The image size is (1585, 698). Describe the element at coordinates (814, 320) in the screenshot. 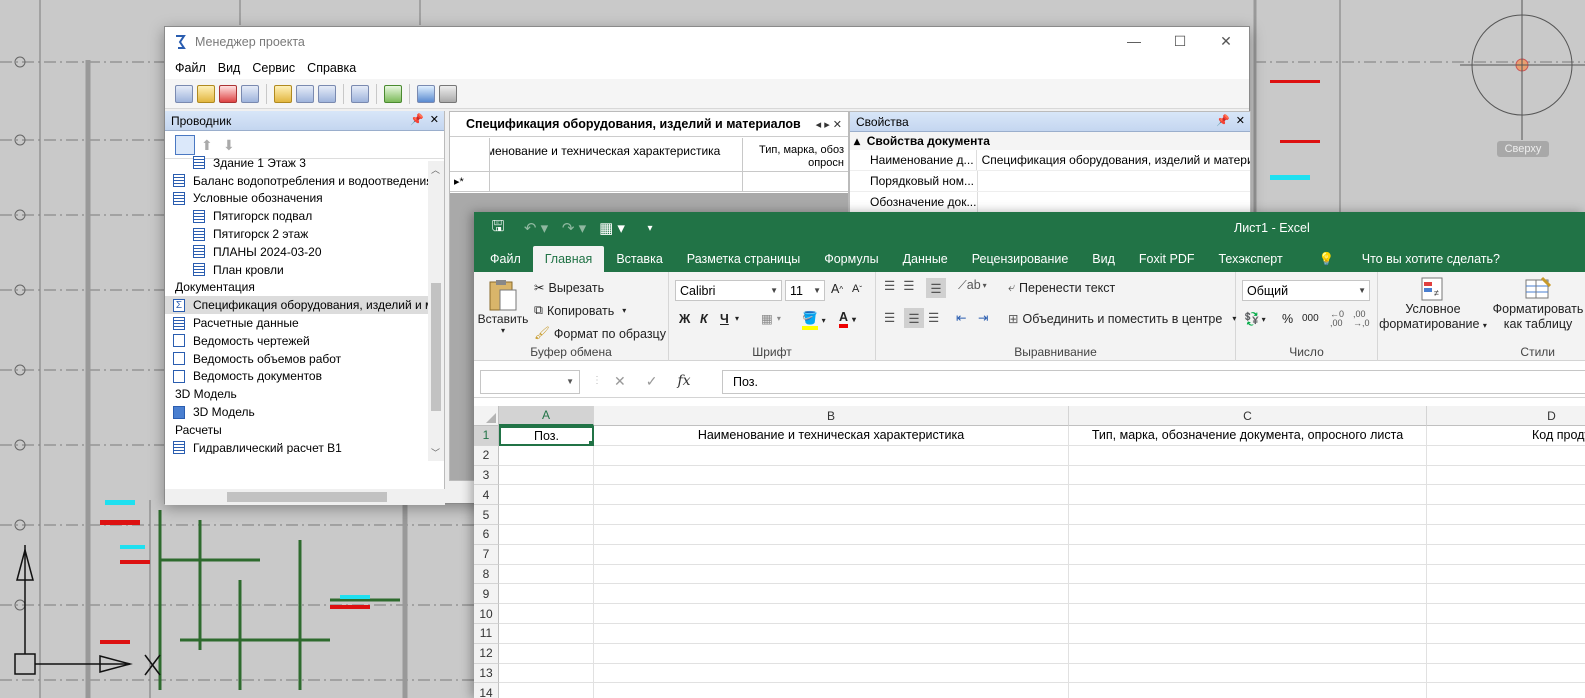

I see `fill-color-icon: 🪣 ▾` at that location.